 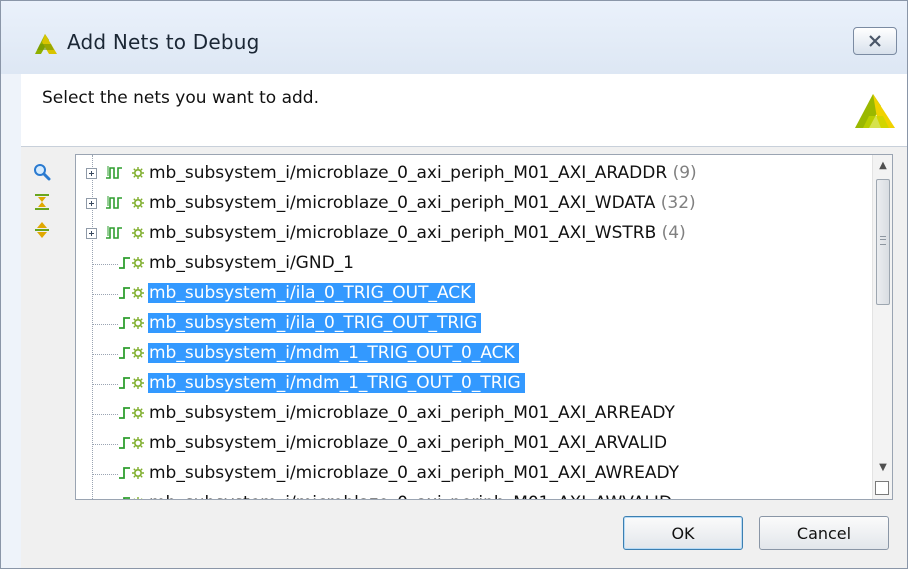 I want to click on dialog-header: Select the nets you want to add., so click(x=464, y=110).